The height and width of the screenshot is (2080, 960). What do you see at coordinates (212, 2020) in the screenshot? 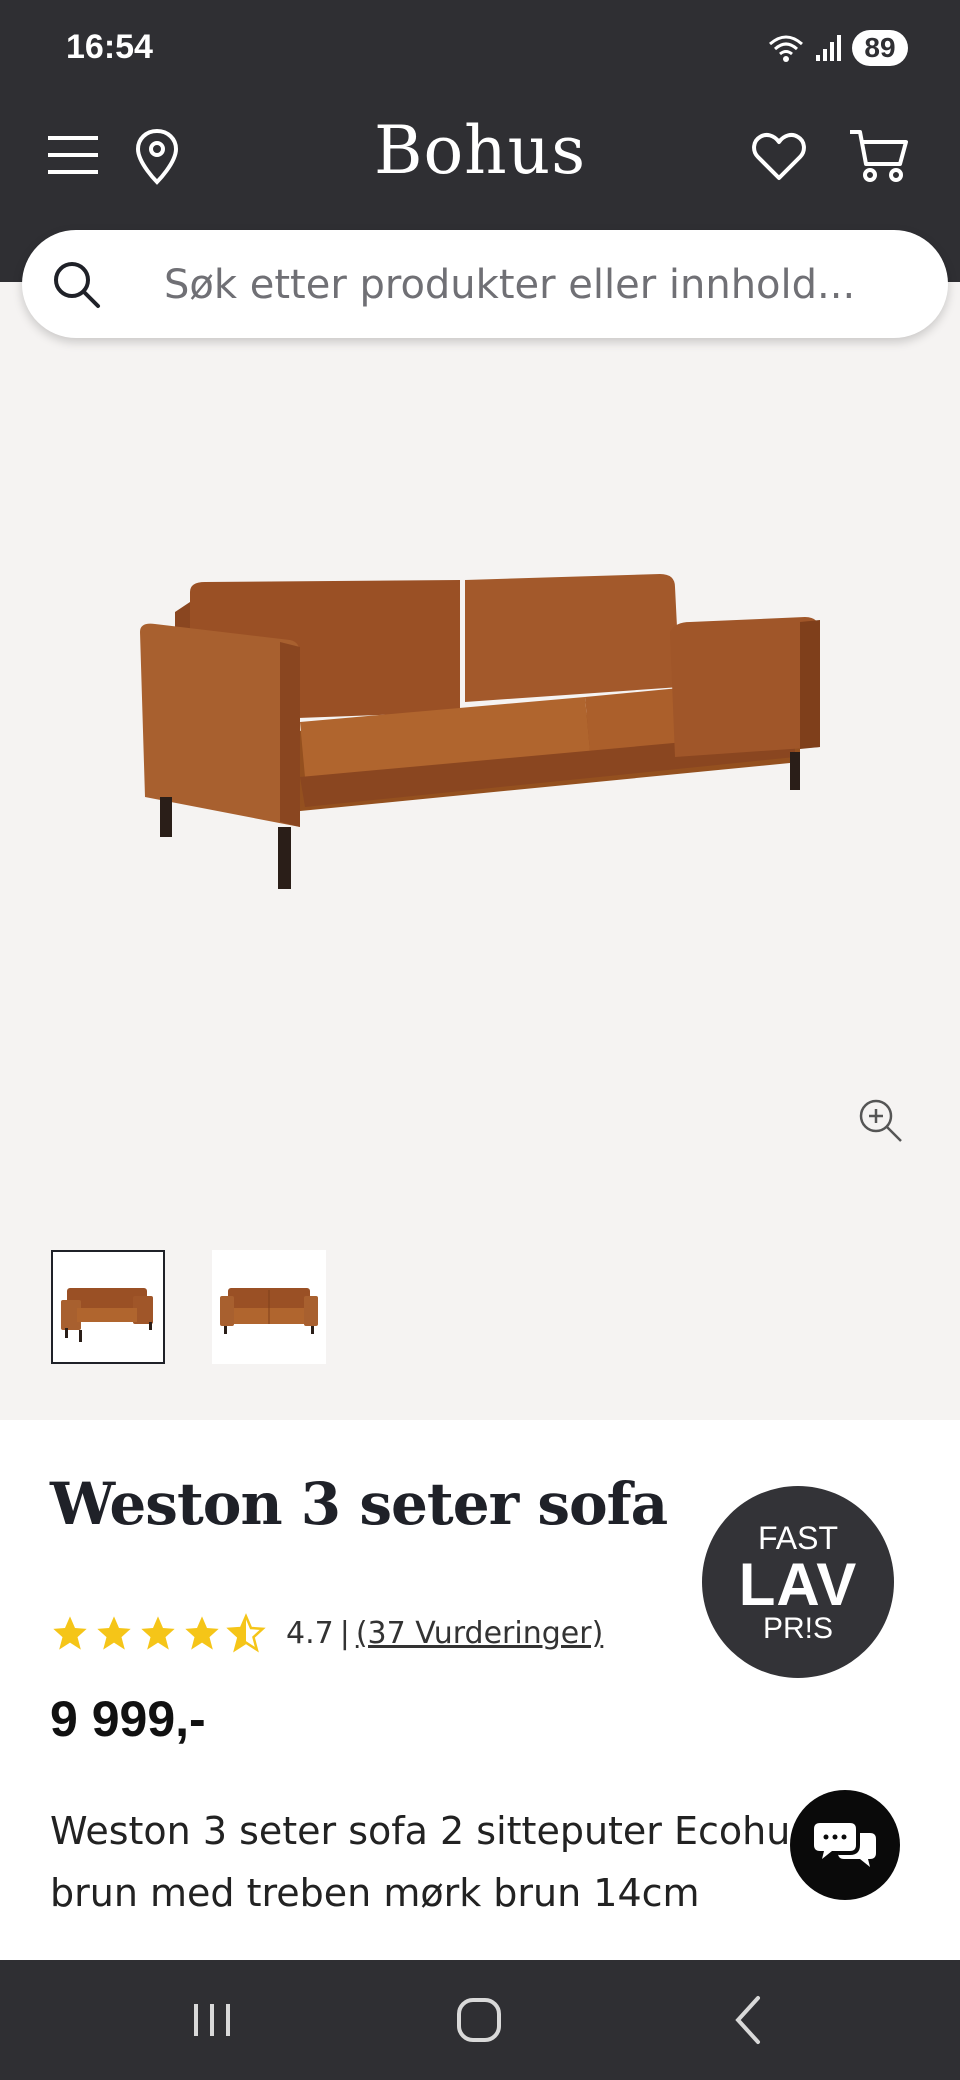
I see `recent-apps-icon` at bounding box center [212, 2020].